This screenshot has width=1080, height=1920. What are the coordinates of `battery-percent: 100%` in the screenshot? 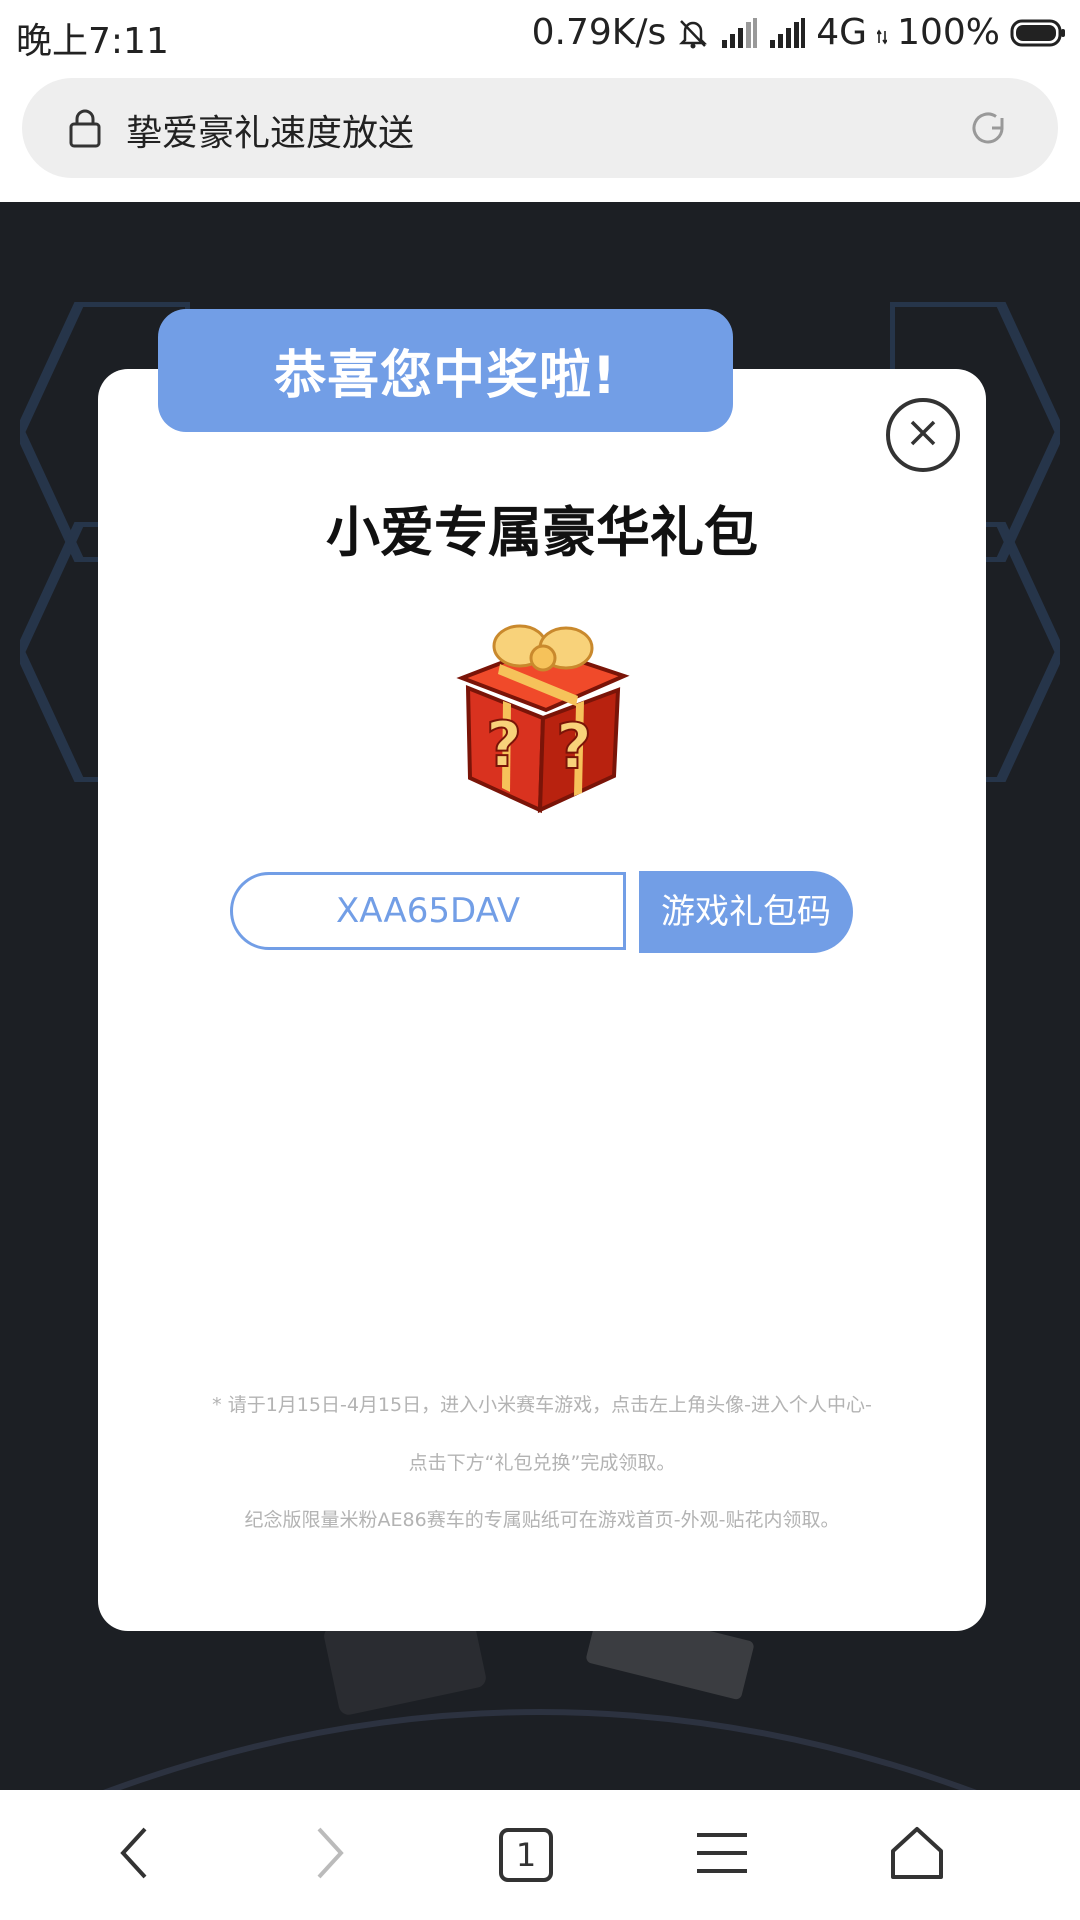 It's located at (948, 32).